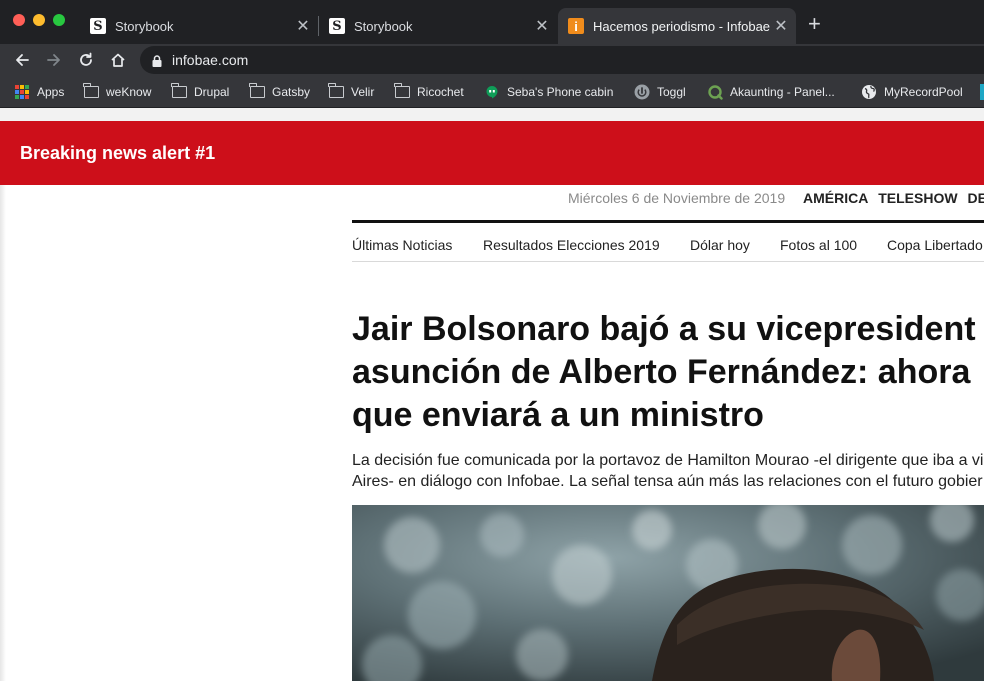  I want to click on arrow-left-icon, so click(22, 60).